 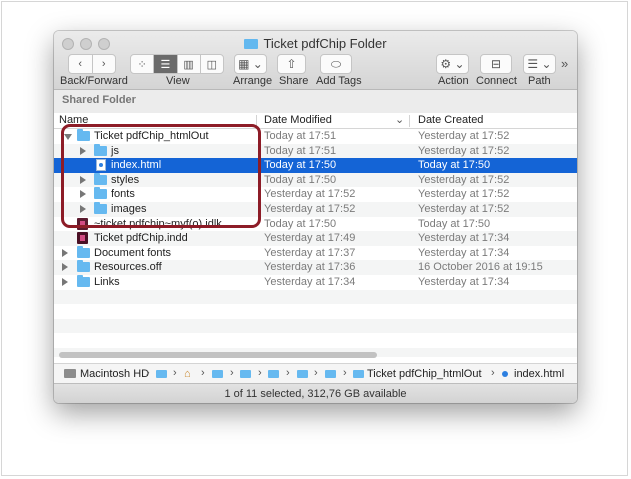 What do you see at coordinates (166, 64) in the screenshot?
I see `list-view-button: ☰` at bounding box center [166, 64].